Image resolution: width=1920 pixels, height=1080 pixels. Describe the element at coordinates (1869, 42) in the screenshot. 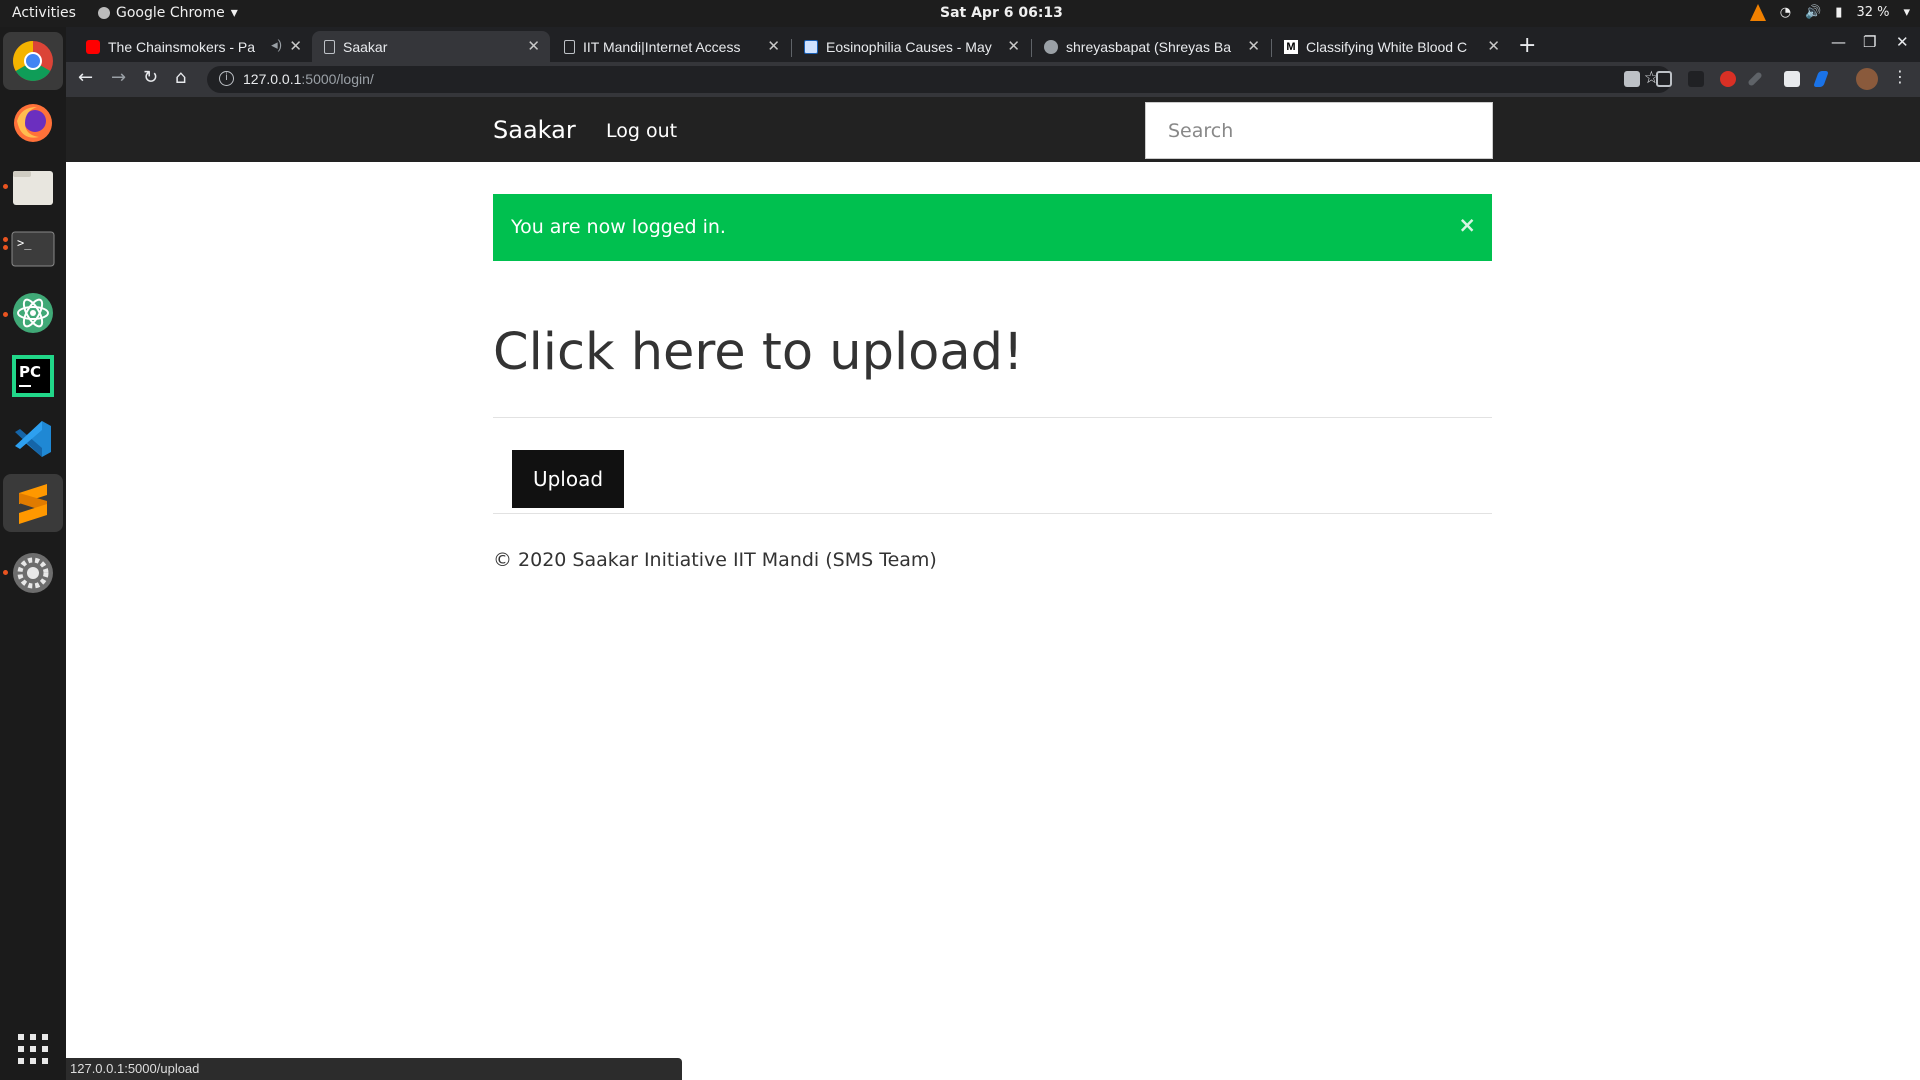

I see `restore-icon: ❐` at that location.